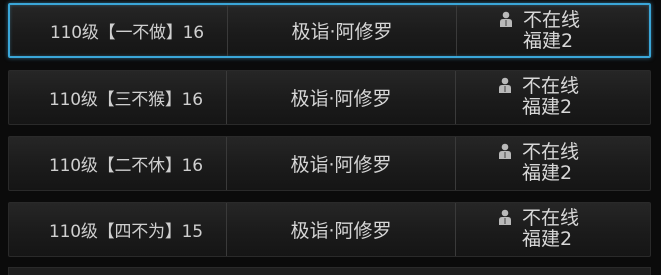 Image resolution: width=661 pixels, height=275 pixels. Describe the element at coordinates (118, 229) in the screenshot. I see `member-name: 110级【四不为】15` at that location.